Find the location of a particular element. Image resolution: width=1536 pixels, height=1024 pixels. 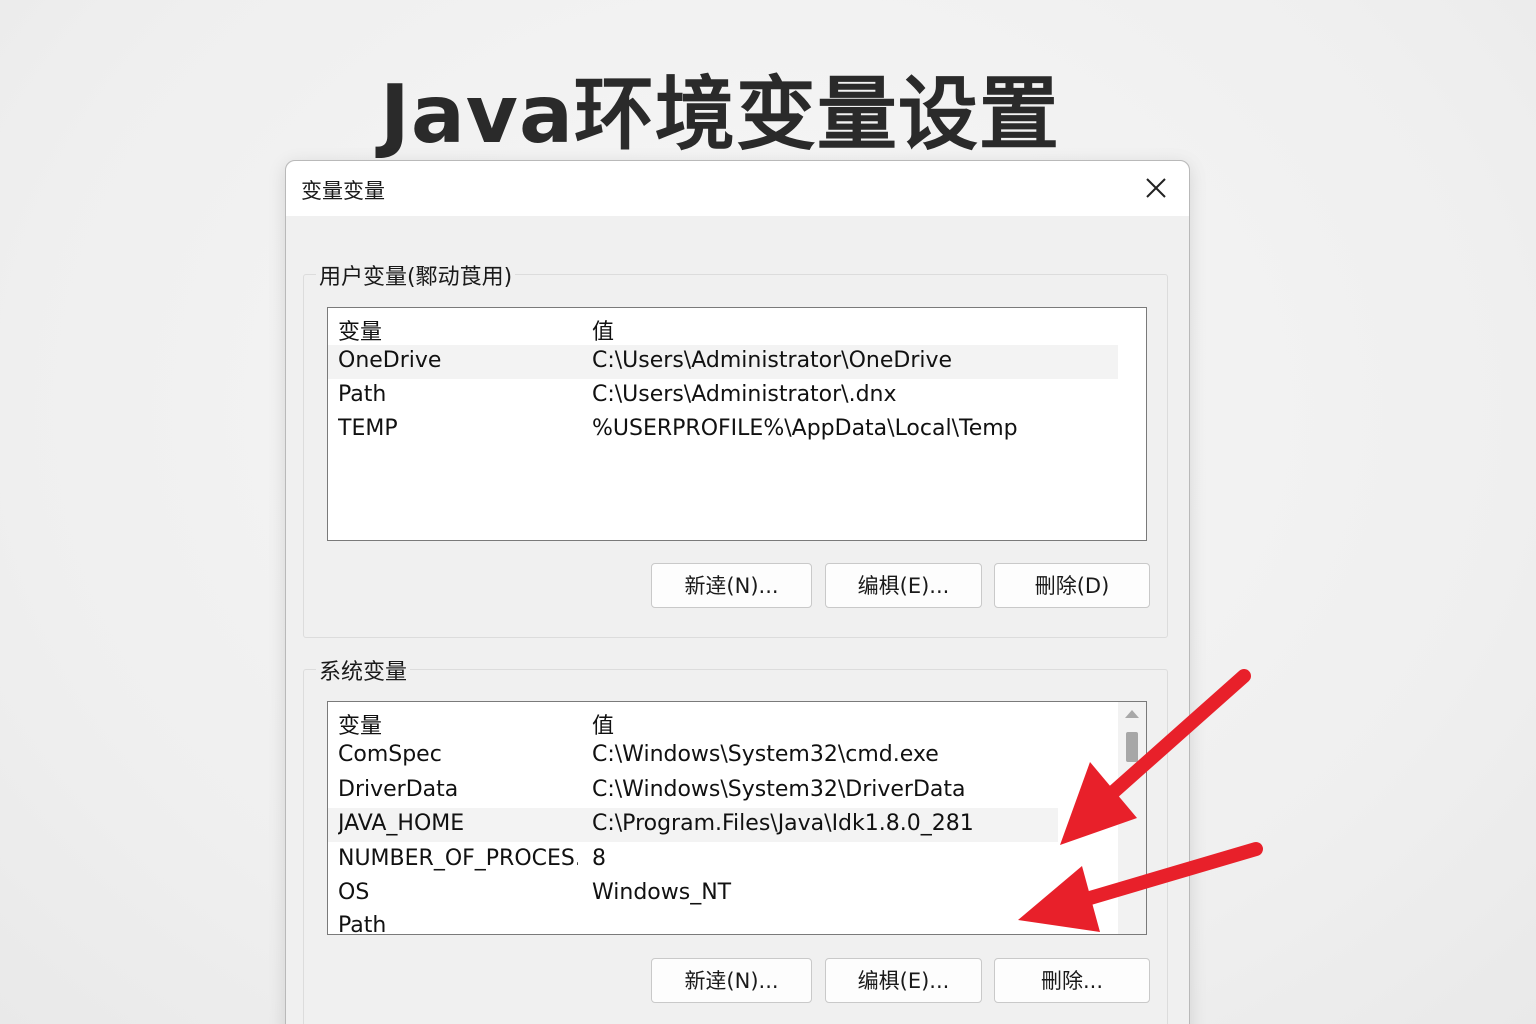

close-icon is located at coordinates (1156, 188).